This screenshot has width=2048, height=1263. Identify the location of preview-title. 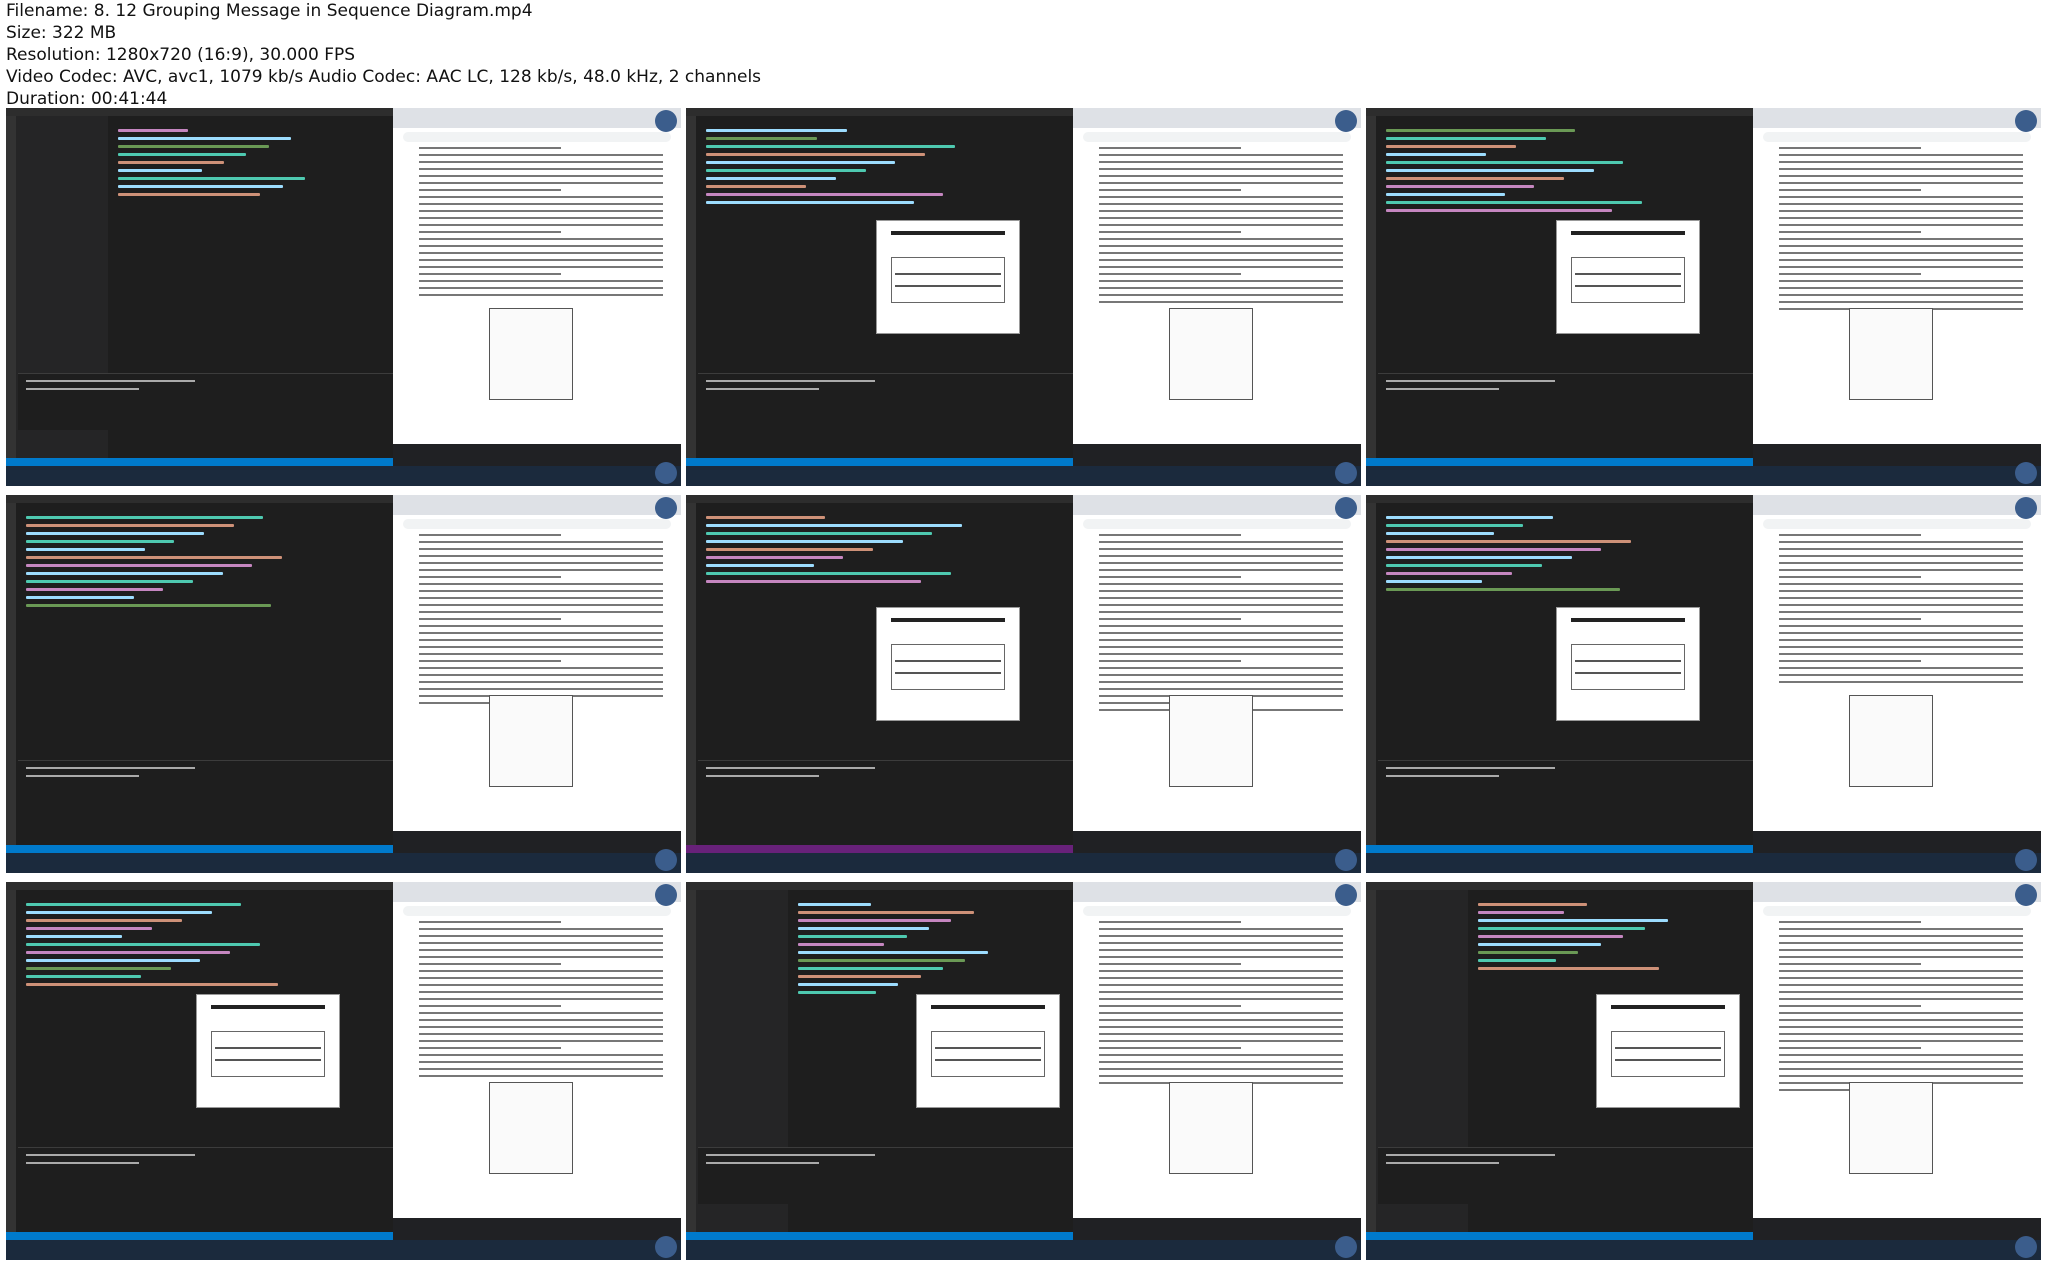
(1628, 620).